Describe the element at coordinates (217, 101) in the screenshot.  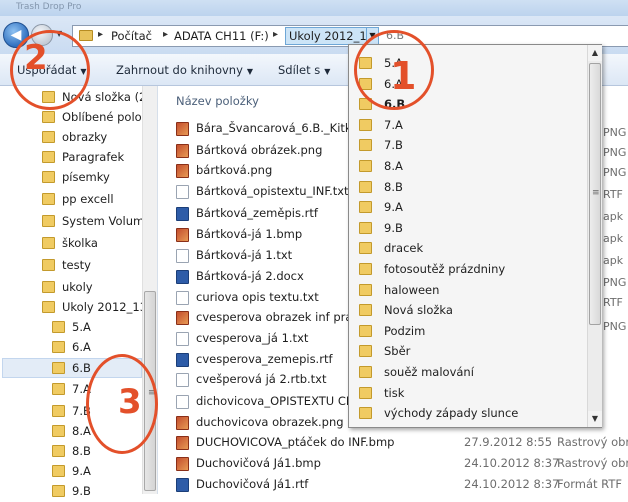
I see `column-header-name: Název položky` at that location.